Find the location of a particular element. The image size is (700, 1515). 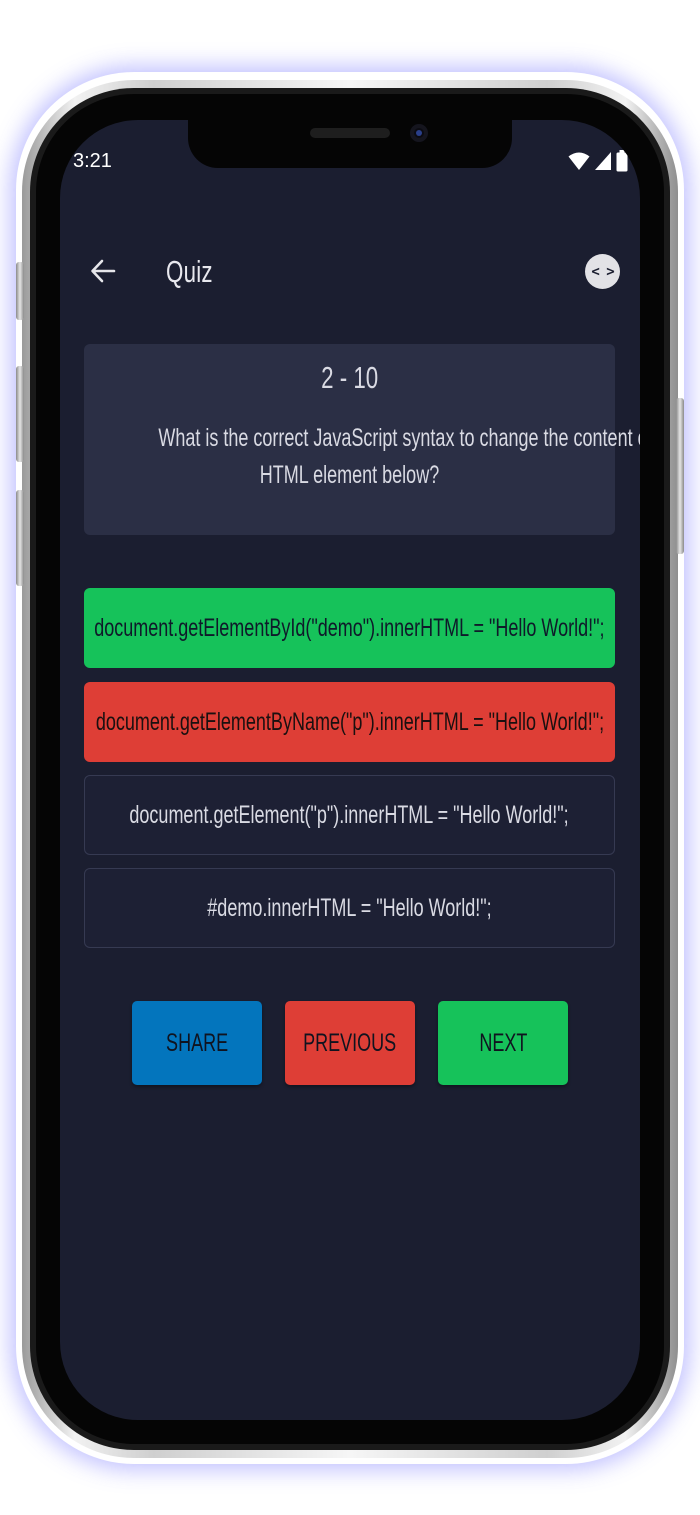

code-icon: < > is located at coordinates (602, 271).